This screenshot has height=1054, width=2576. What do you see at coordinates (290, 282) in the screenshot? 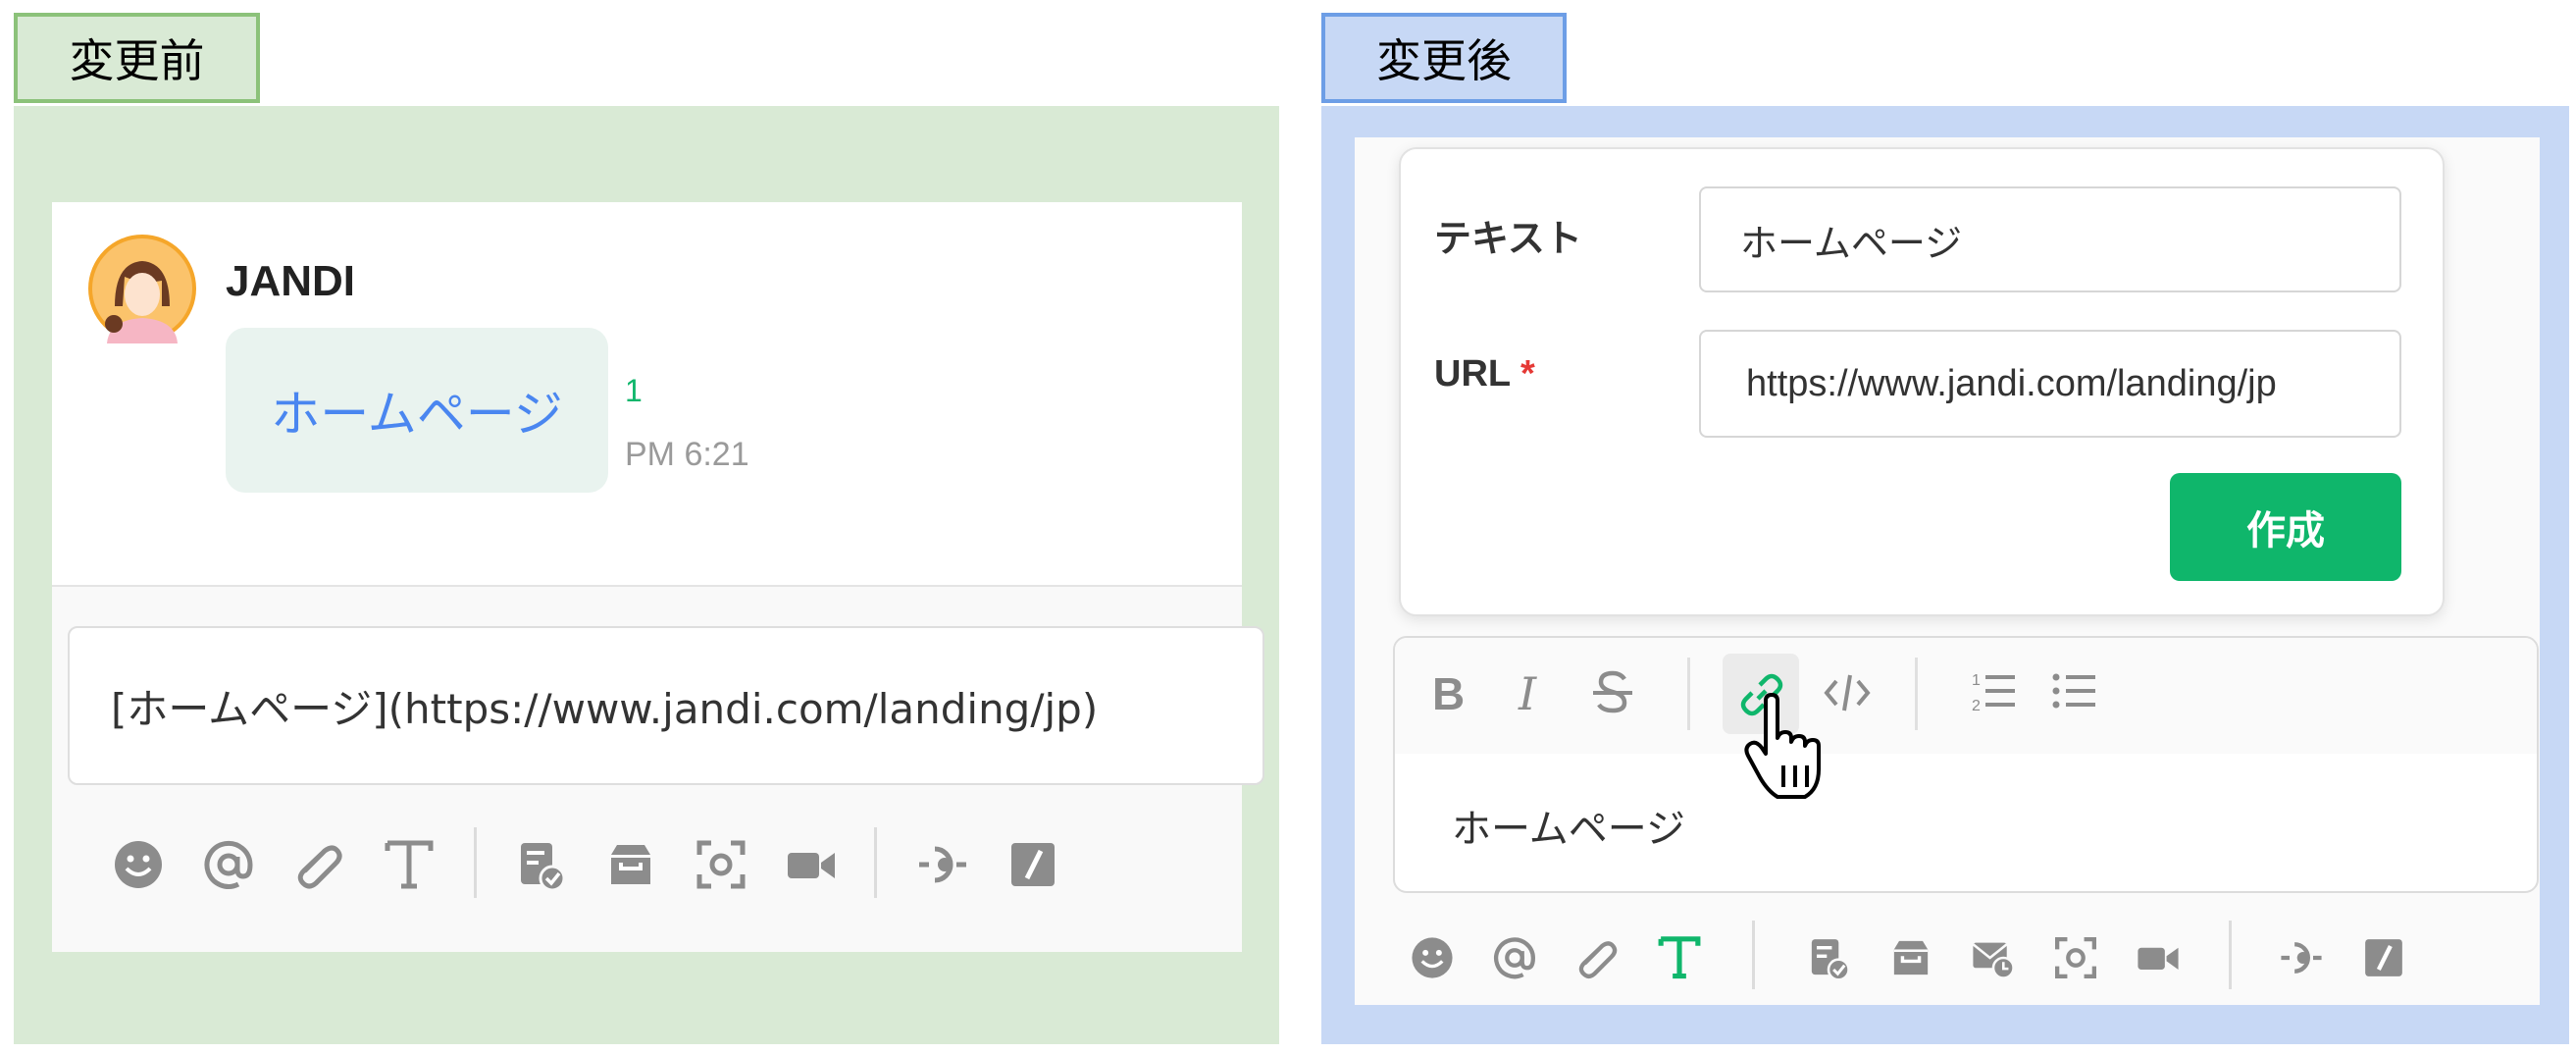
I see `sender-name: JANDI` at bounding box center [290, 282].